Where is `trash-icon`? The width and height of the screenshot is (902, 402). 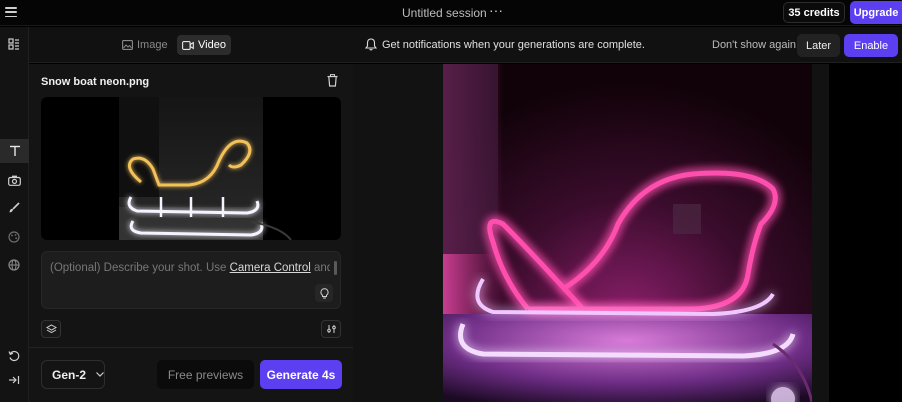
trash-icon is located at coordinates (334, 81).